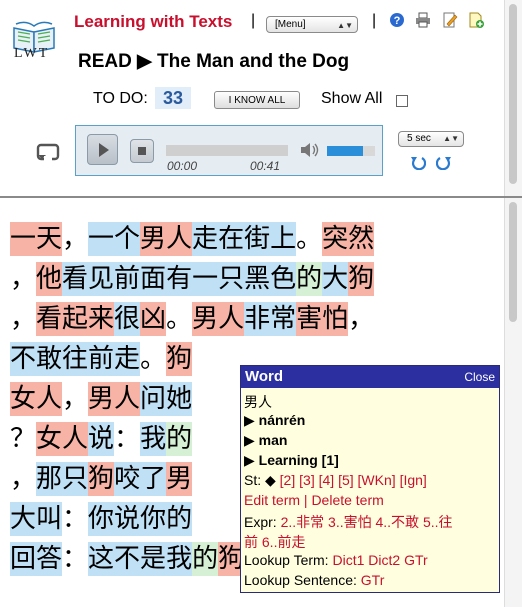 This screenshot has width=522, height=607. Describe the element at coordinates (36, 519) in the screenshot. I see `word-token: 大叫` at that location.